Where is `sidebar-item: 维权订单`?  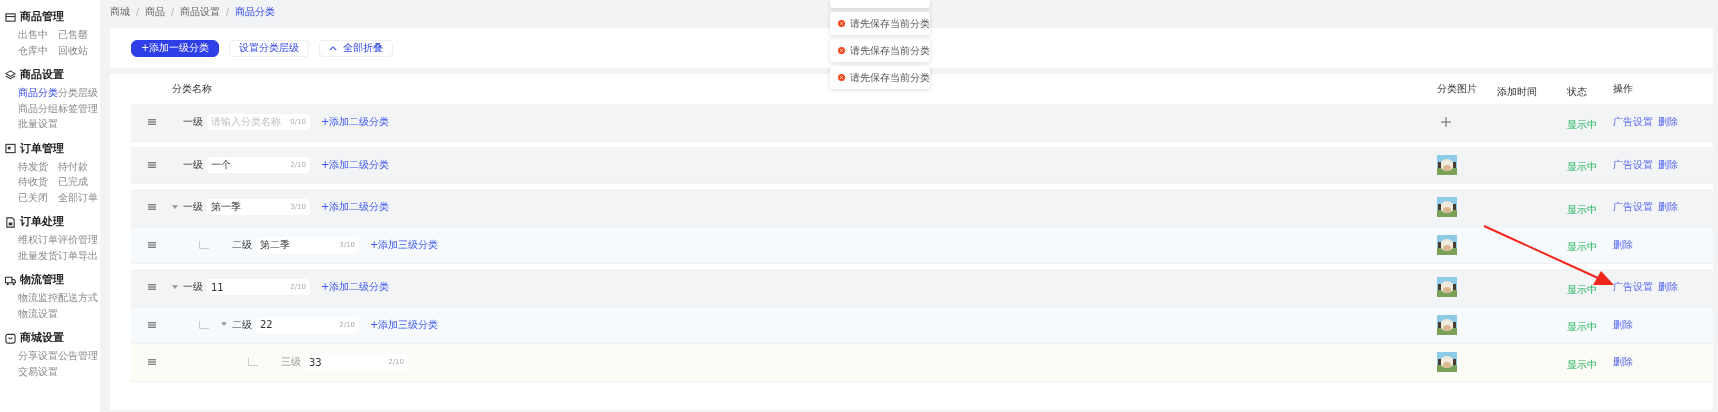
sidebar-item: 维权订单 is located at coordinates (38, 240).